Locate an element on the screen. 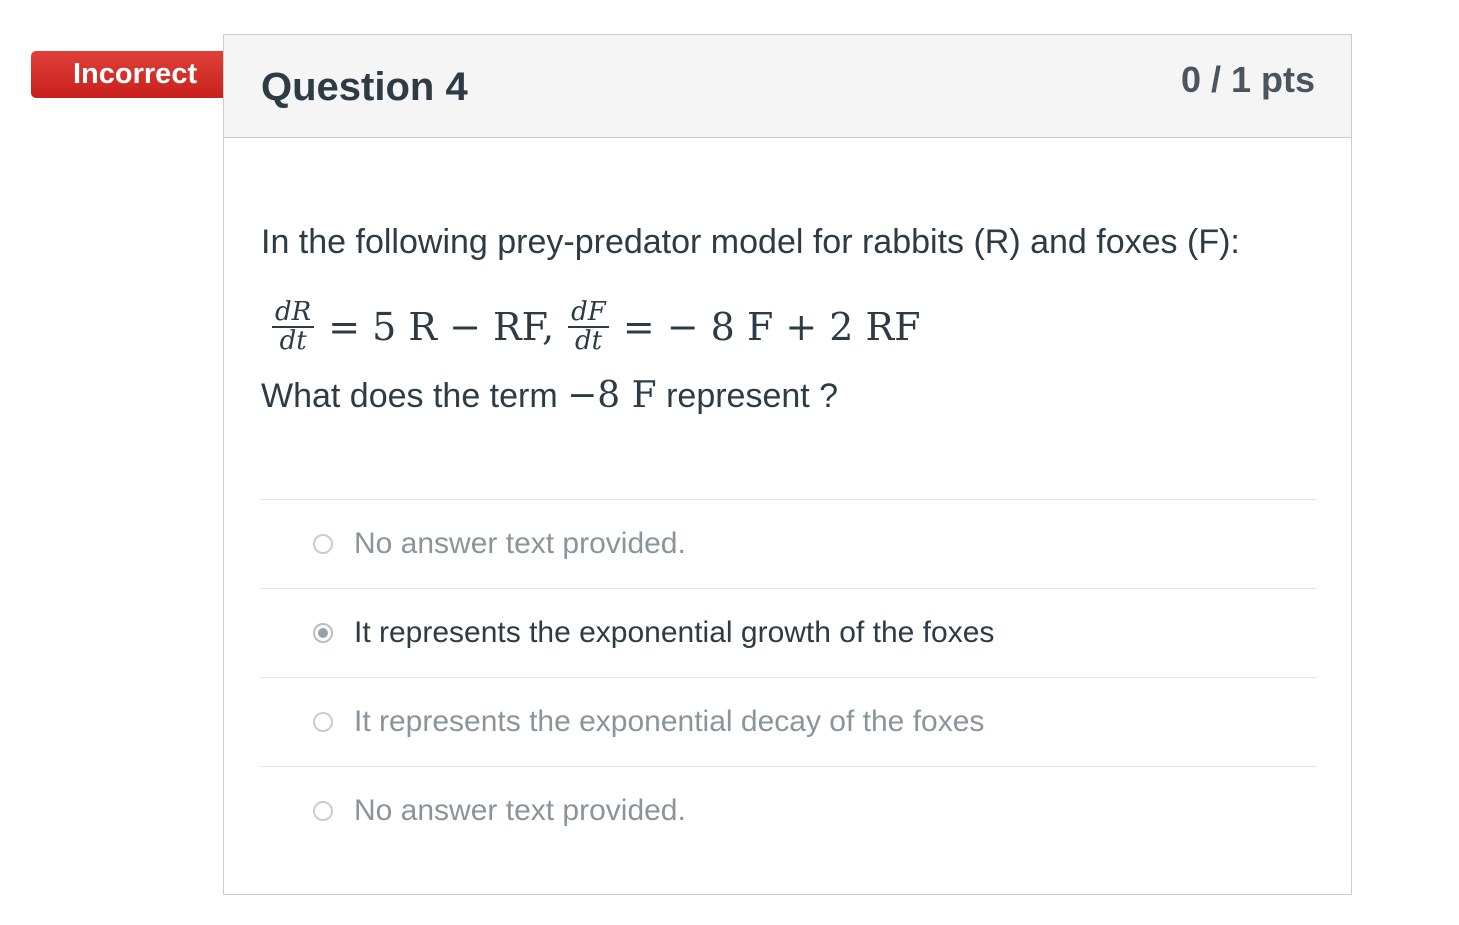 The width and height of the screenshot is (1459, 925). fraction-numerator: dR is located at coordinates (293, 313).